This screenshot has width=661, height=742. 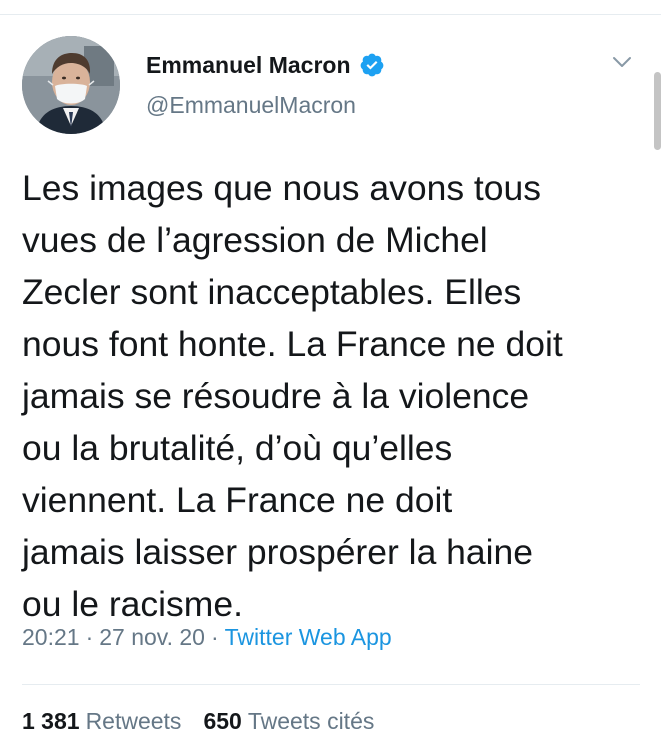 What do you see at coordinates (331, 684) in the screenshot?
I see `stats-divider` at bounding box center [331, 684].